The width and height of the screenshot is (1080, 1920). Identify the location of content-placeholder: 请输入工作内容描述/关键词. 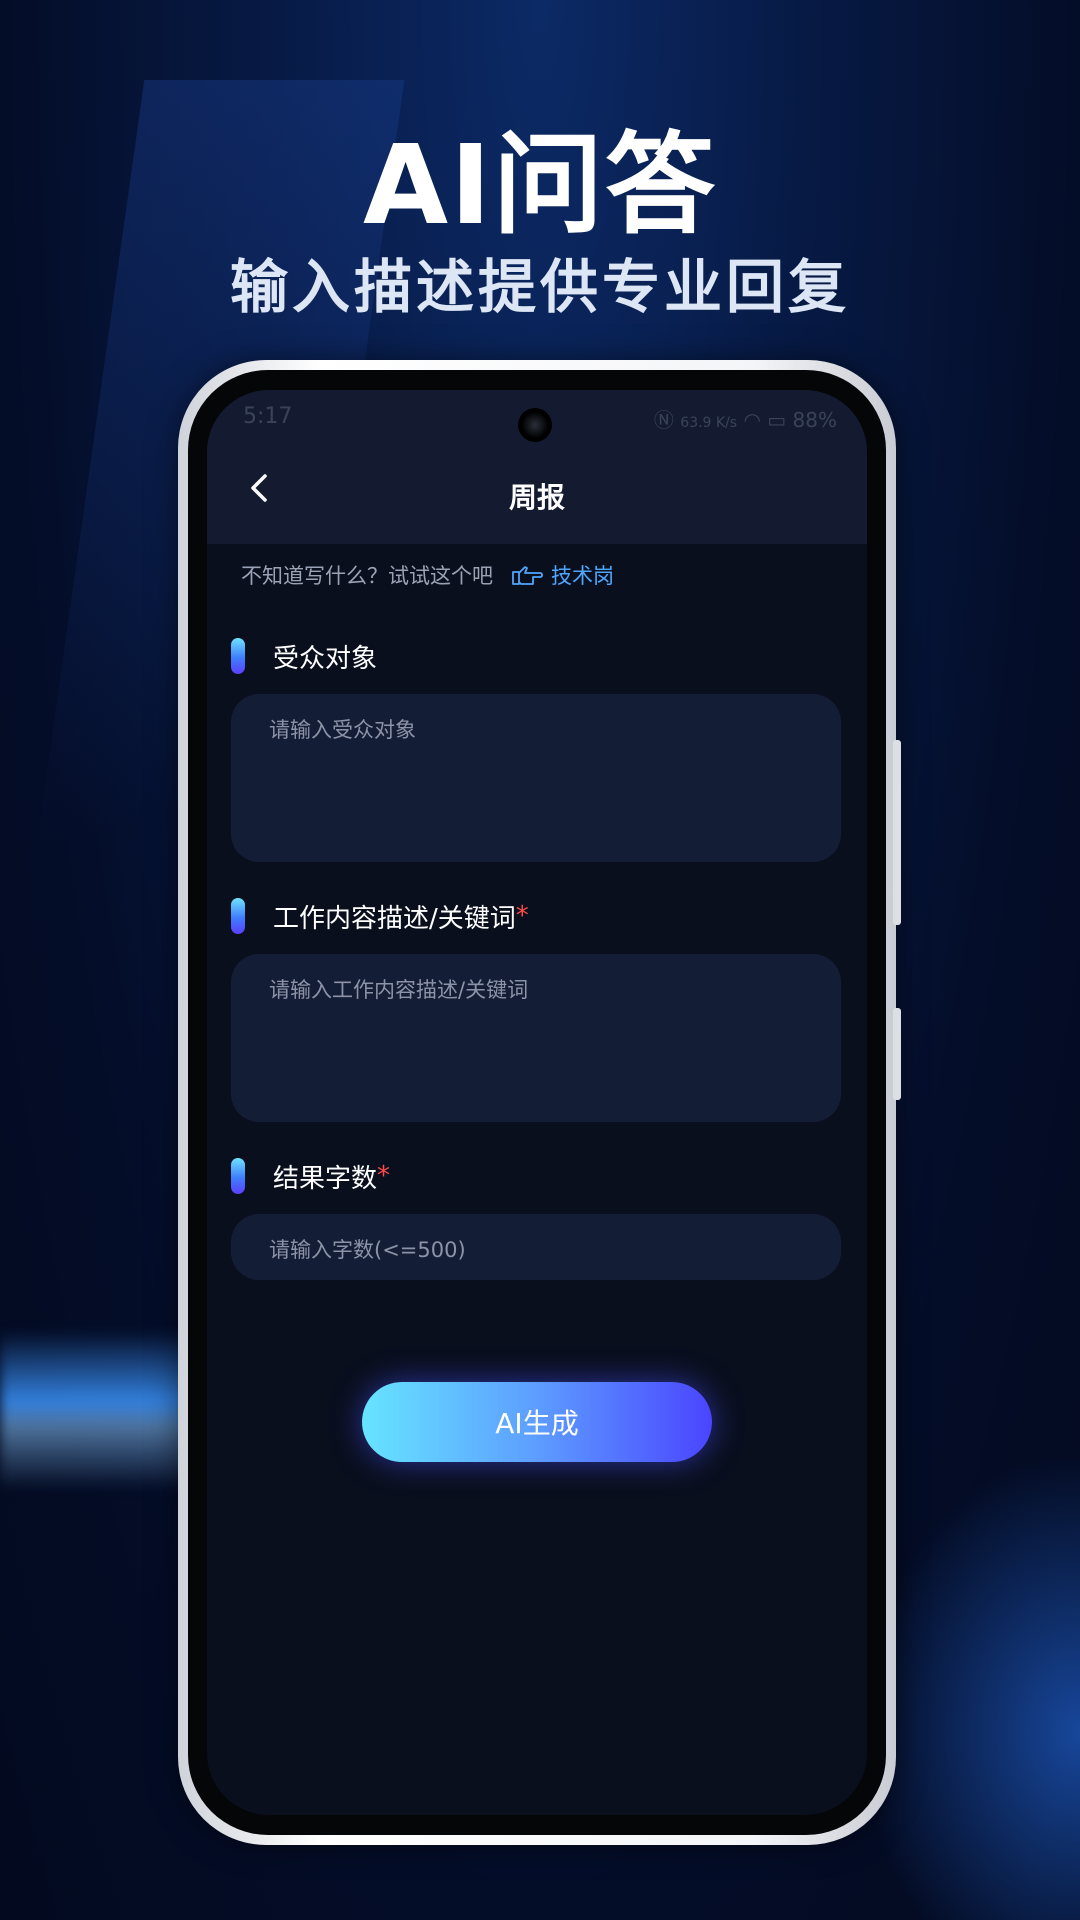
(399, 990).